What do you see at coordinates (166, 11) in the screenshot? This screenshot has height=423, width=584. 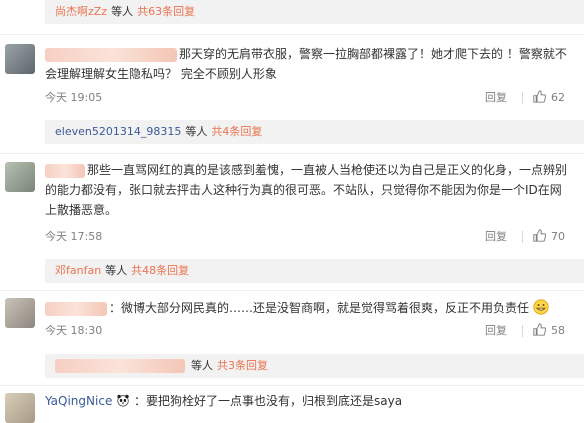 I see `reply-count-link: 共63条回复` at bounding box center [166, 11].